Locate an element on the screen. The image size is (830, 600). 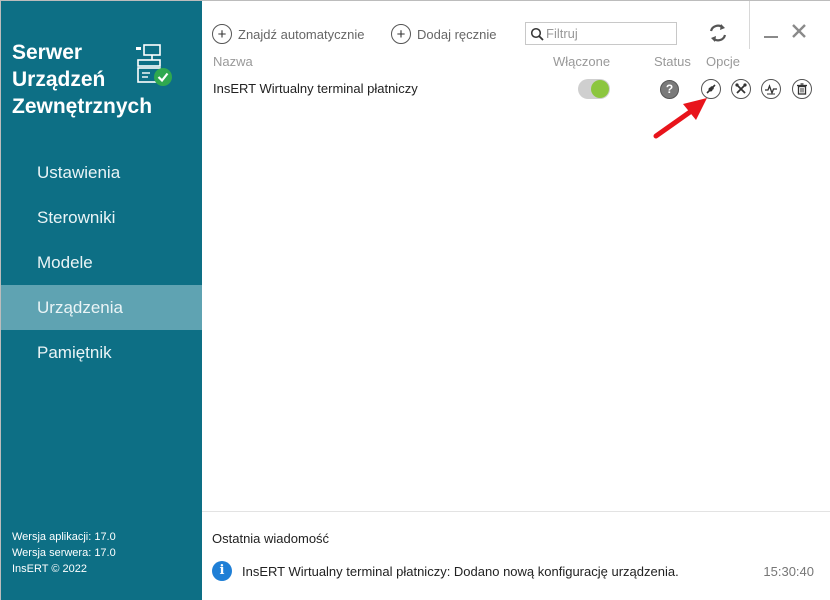
column-header-options: Opcje is located at coordinates (723, 61).